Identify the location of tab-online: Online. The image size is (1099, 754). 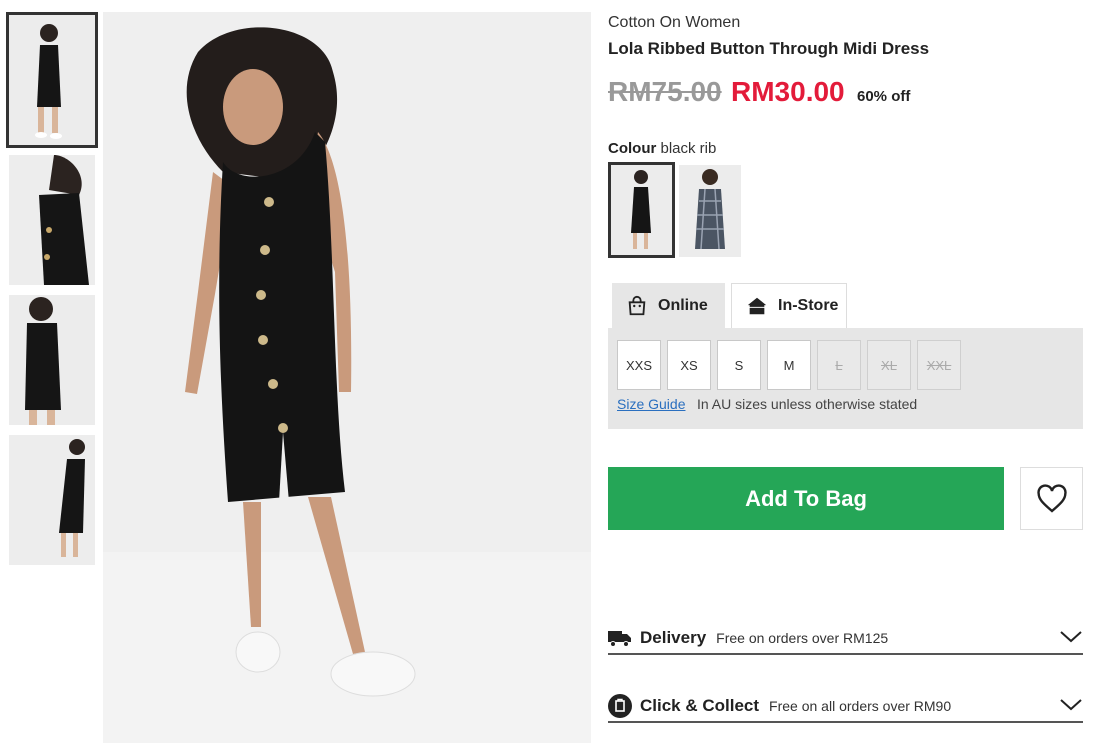
(668, 305).